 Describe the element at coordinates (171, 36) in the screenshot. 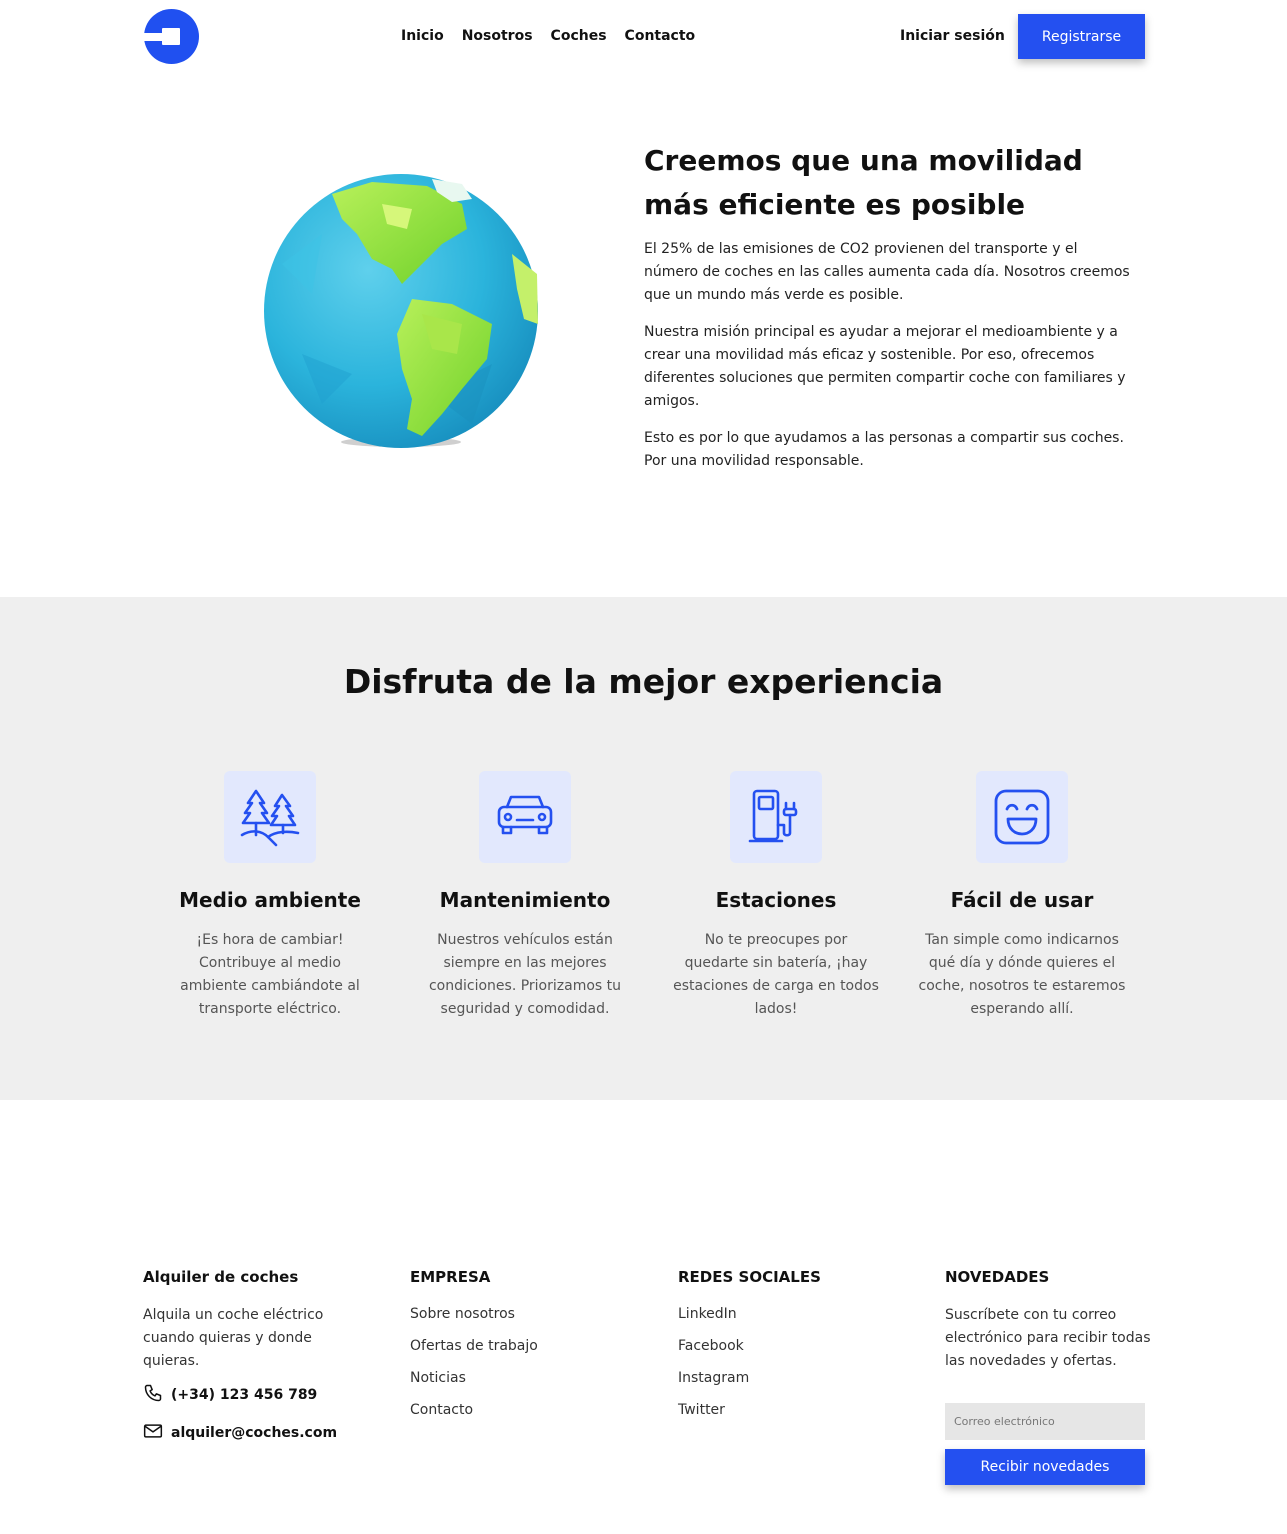

I see `logo-icon` at that location.